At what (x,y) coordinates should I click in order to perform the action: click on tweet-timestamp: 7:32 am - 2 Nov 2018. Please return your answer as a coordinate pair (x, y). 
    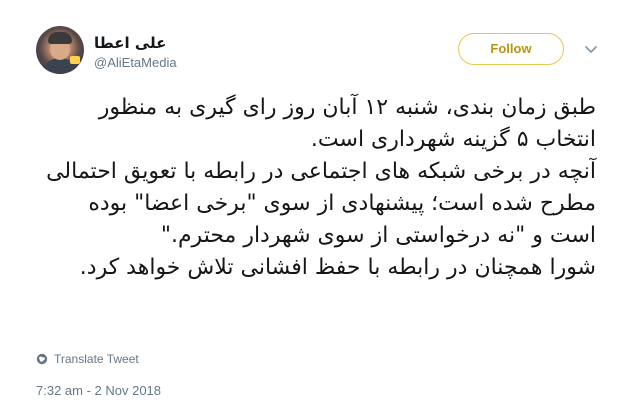
    Looking at the image, I should click on (98, 390).